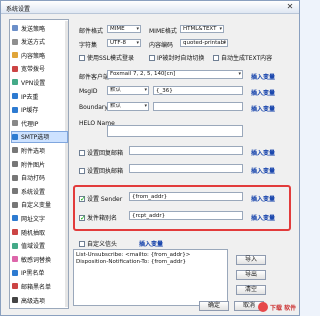 This screenshot has width=320, height=316. What do you see at coordinates (98, 243) in the screenshot?
I see `custom-header-checkbox: 自定义信头` at bounding box center [98, 243].